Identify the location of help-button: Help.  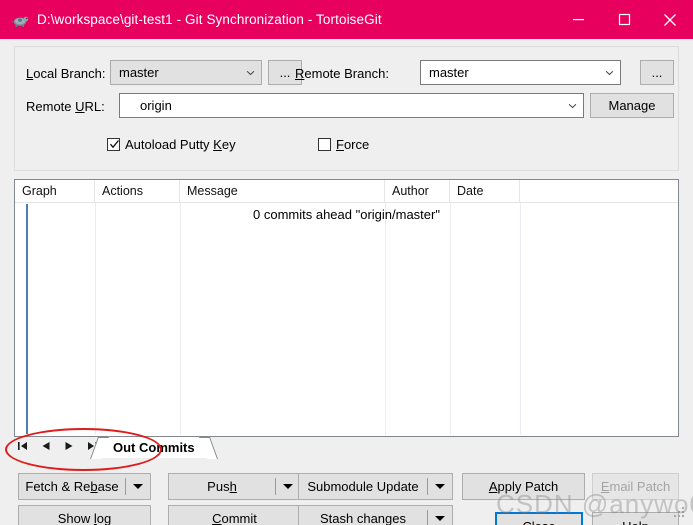
(635, 518).